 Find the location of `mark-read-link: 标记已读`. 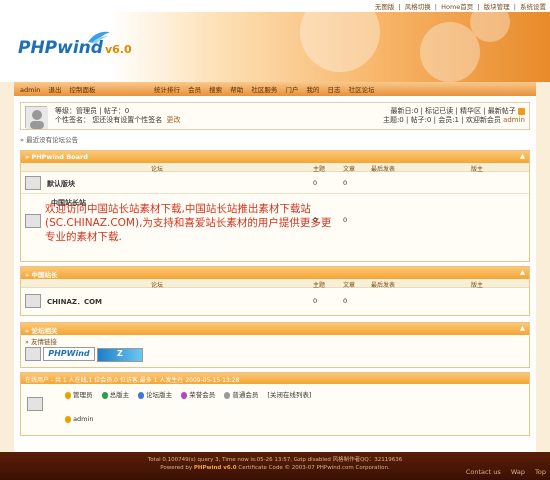

mark-read-link: 标记已读 is located at coordinates (439, 111).